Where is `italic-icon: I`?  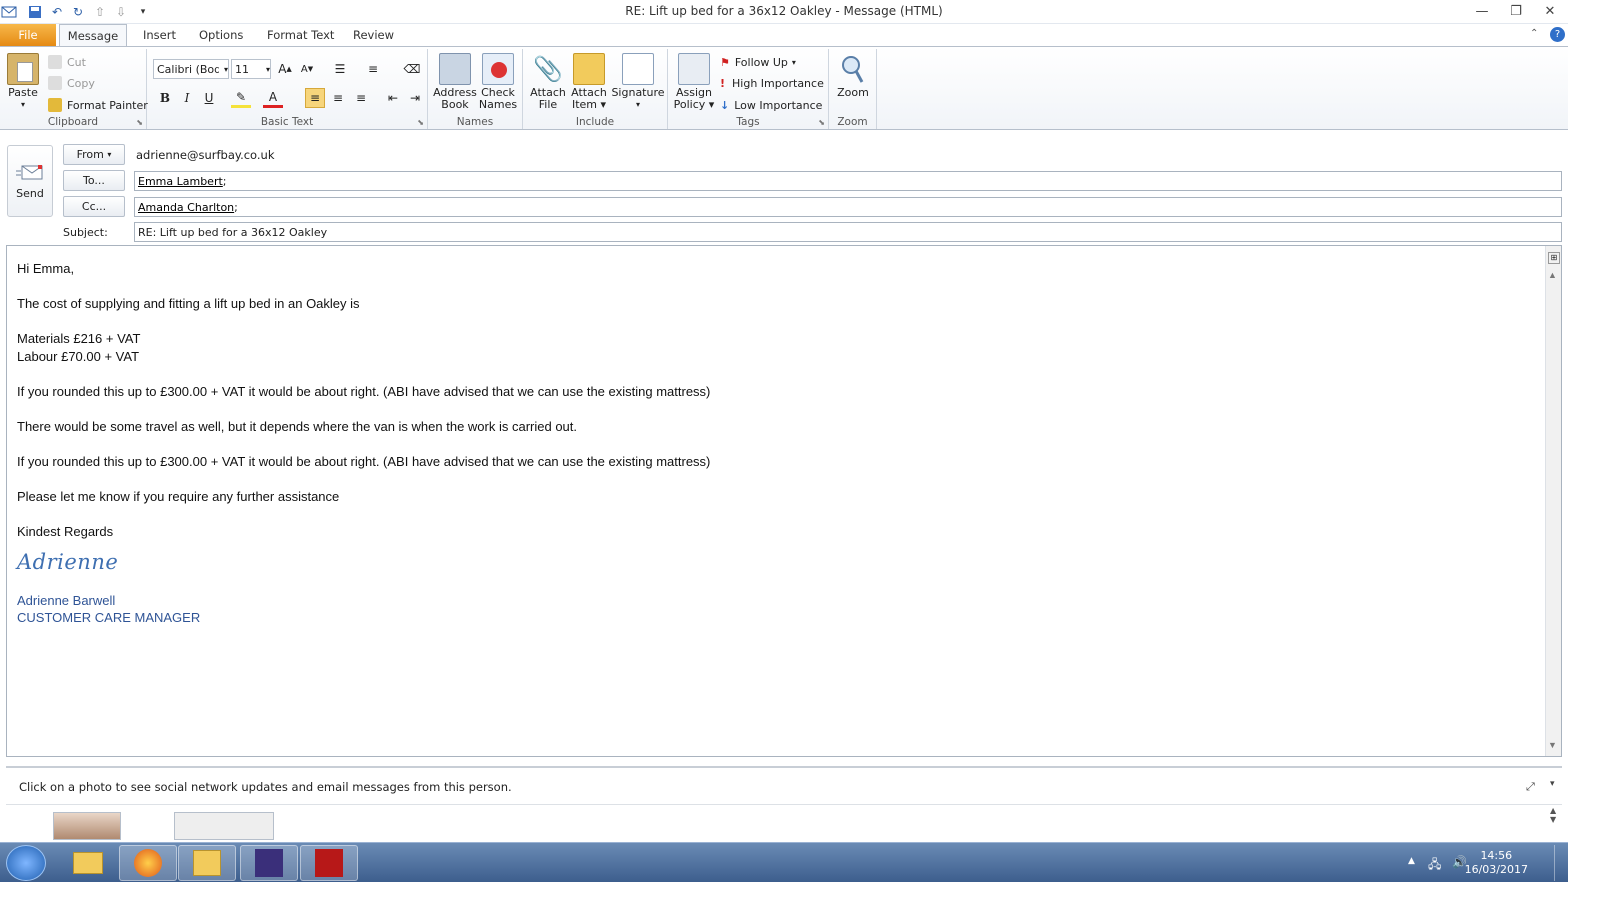
italic-icon: I is located at coordinates (187, 98).